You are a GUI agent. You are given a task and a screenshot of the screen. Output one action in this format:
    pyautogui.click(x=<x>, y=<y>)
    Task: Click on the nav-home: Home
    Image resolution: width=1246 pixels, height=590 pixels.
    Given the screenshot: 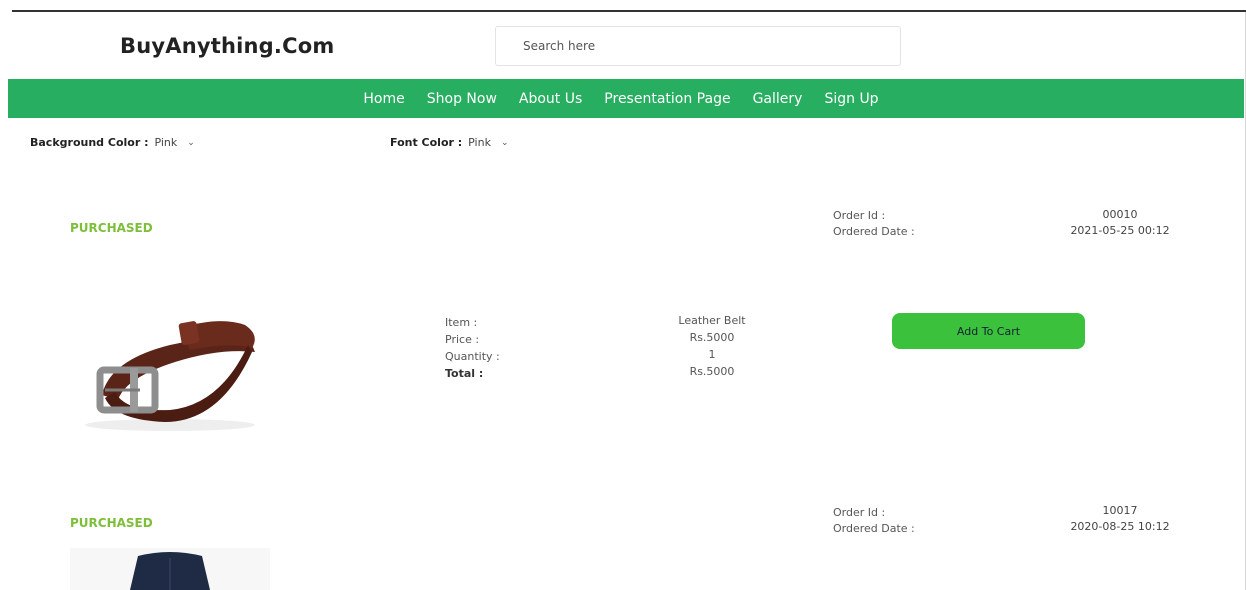 What is the action you would take?
    pyautogui.click(x=383, y=99)
    